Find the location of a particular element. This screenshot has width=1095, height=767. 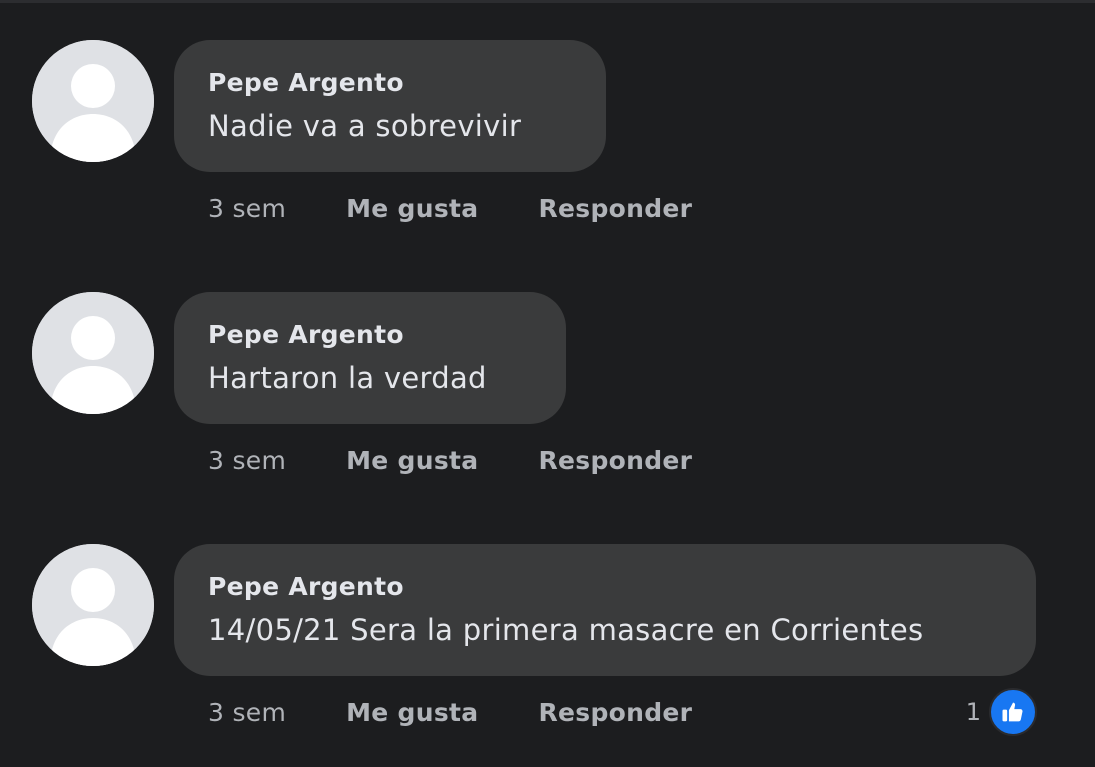

reaction-summary: 1 is located at coordinates (1001, 712).